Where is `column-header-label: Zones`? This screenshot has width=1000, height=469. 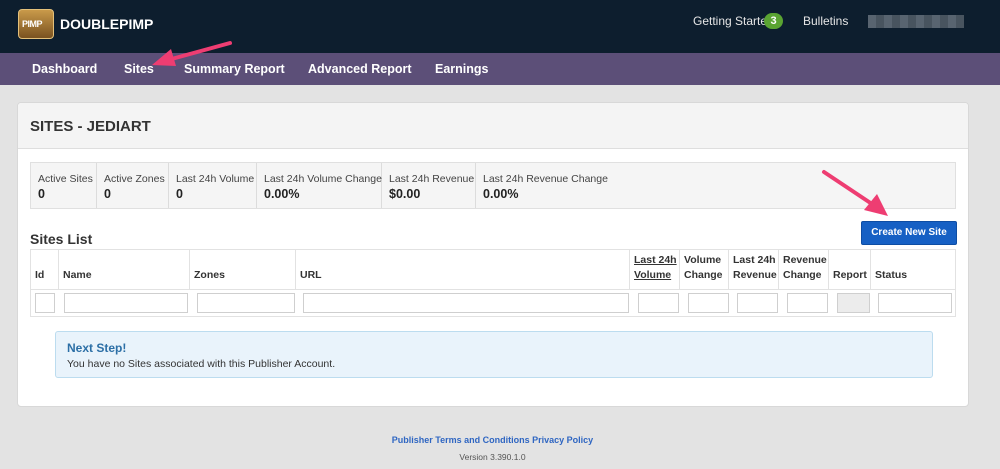
column-header-label: Zones is located at coordinates (209, 275).